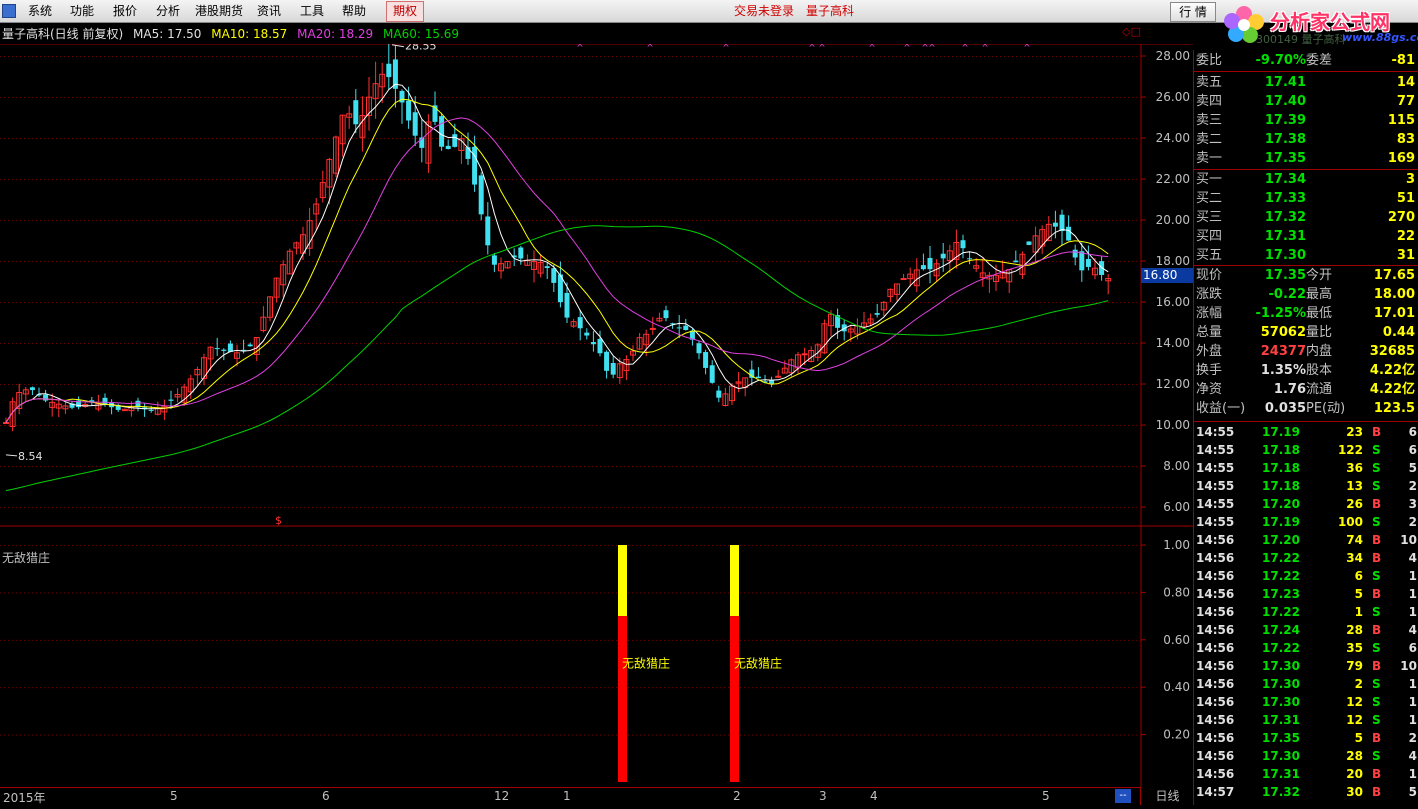  Describe the element at coordinates (312, 11) in the screenshot. I see `menu-tools: 工具` at that location.